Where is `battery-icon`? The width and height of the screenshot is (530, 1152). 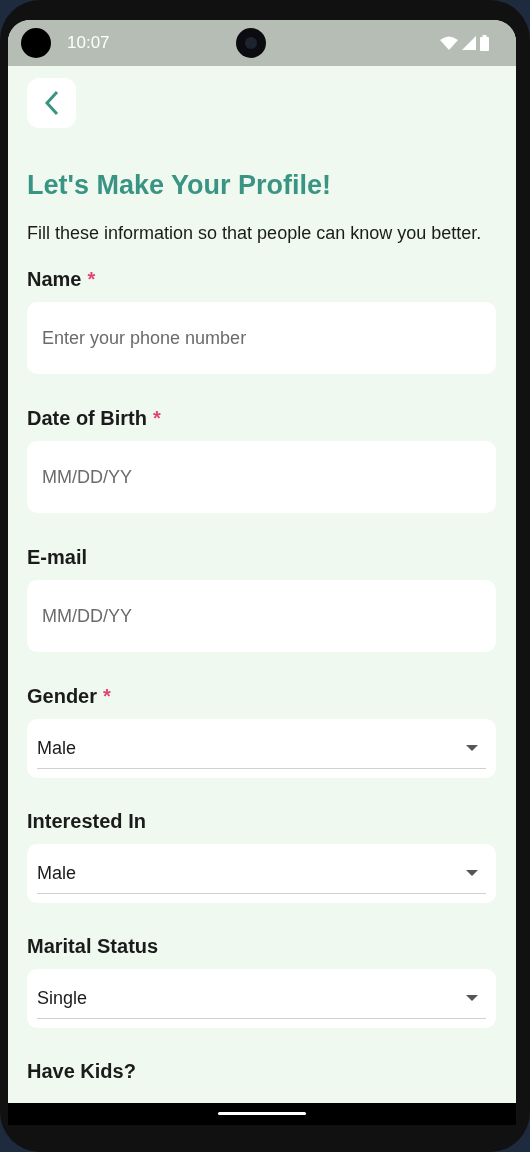 battery-icon is located at coordinates (484, 43).